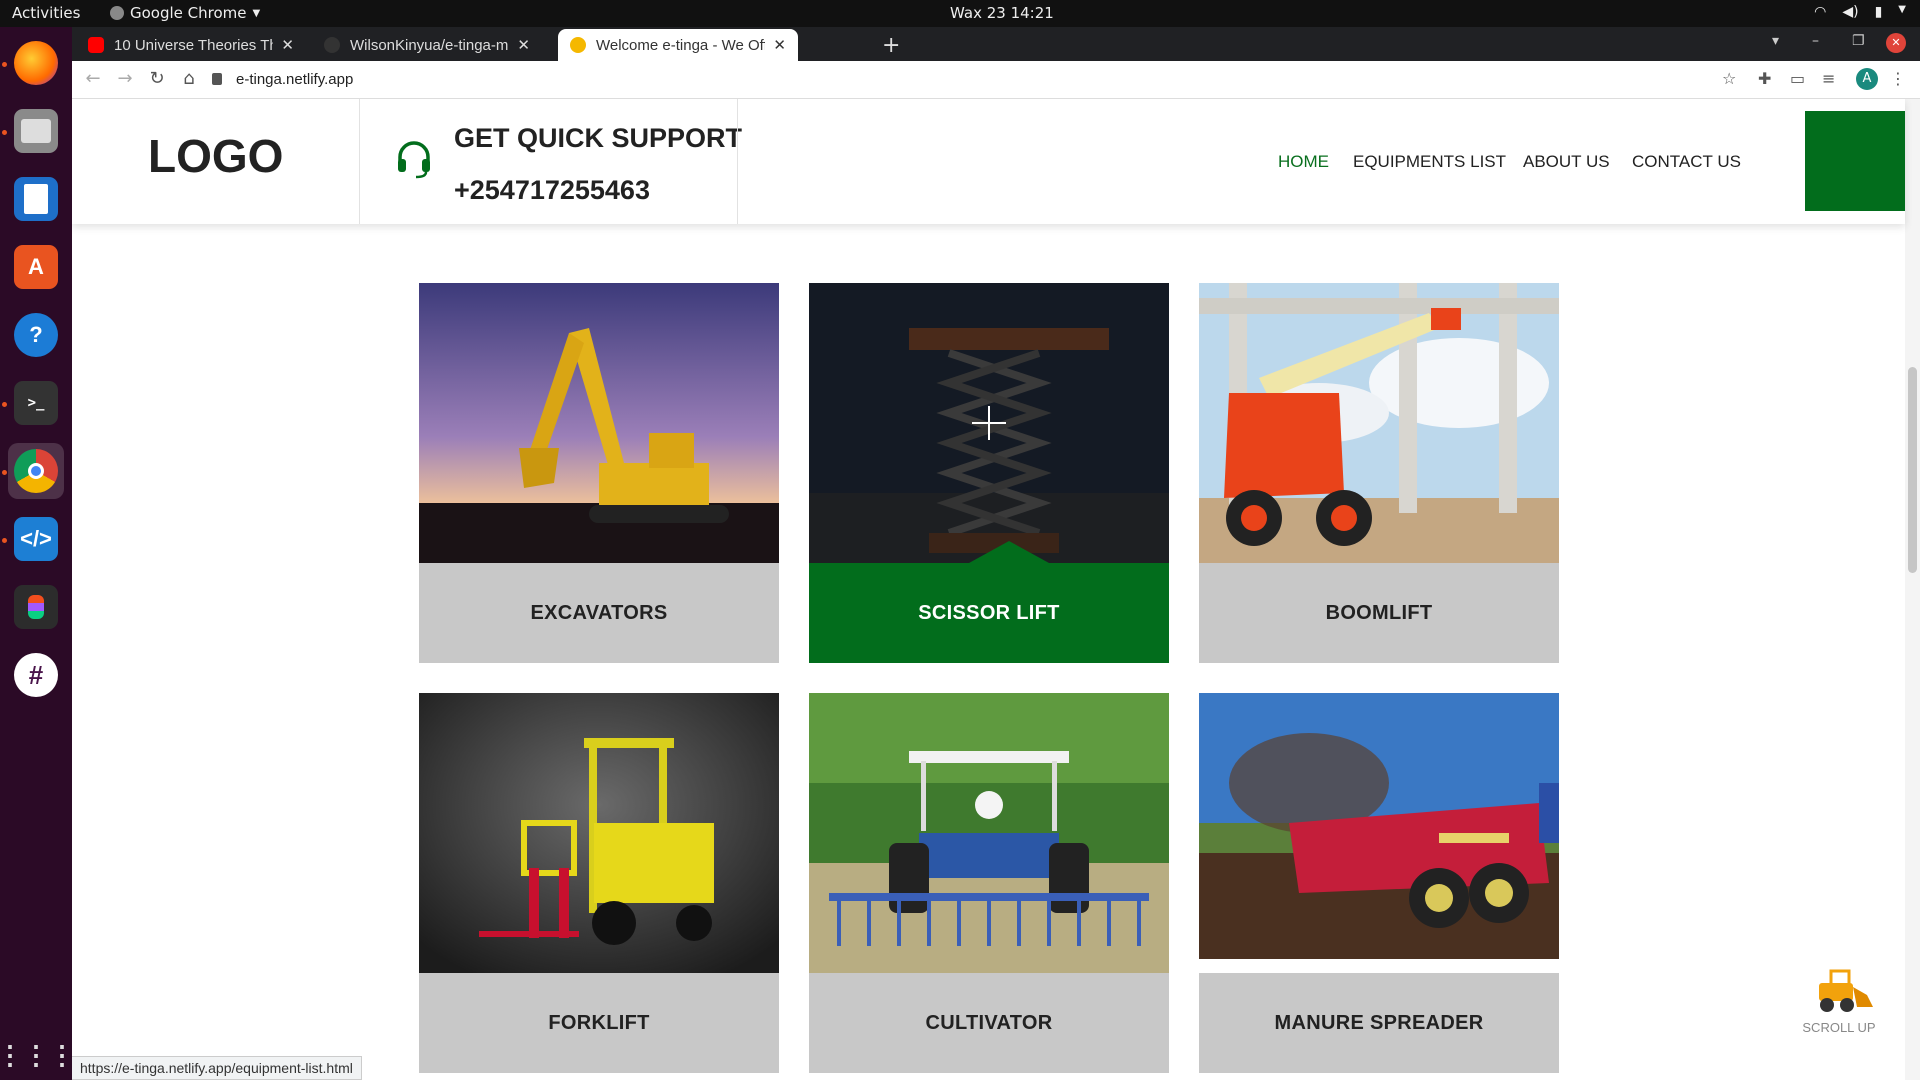 This screenshot has width=1920, height=1080. Describe the element at coordinates (1828, 78) in the screenshot. I see `media-icon: ≡` at that location.